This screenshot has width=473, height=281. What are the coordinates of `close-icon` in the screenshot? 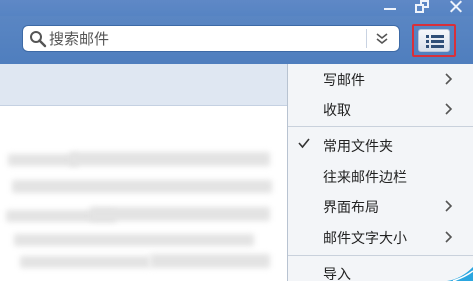 It's located at (456, 7).